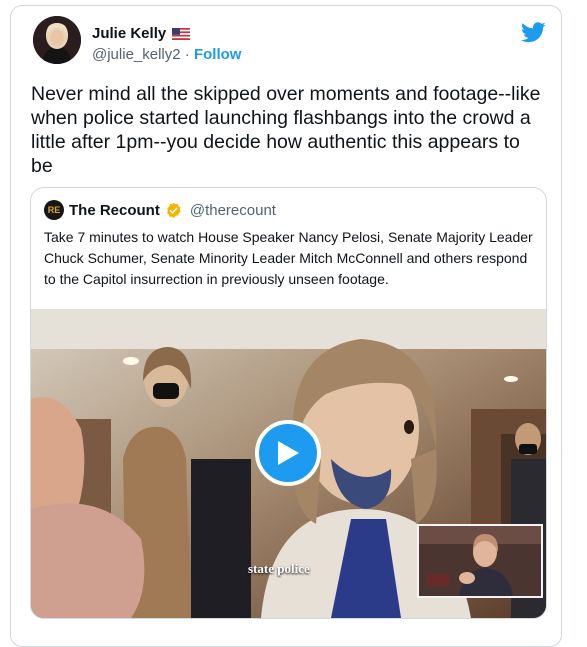 The image size is (587, 647). What do you see at coordinates (114, 210) in the screenshot?
I see `quoted-author-name: The Recount` at bounding box center [114, 210].